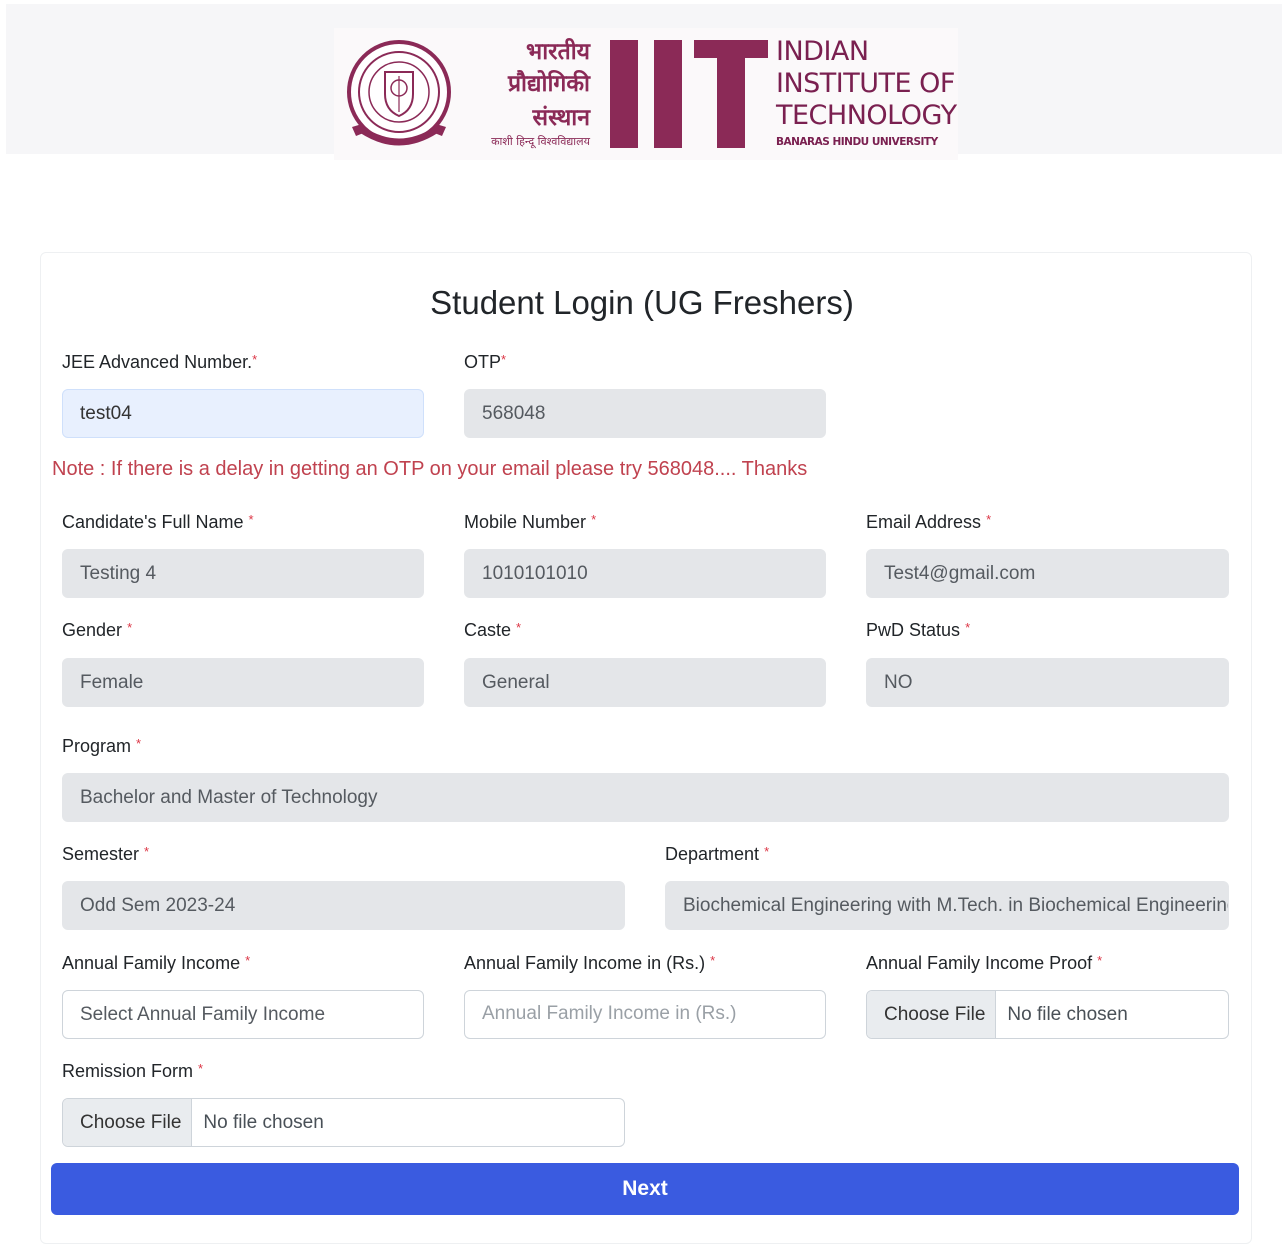  I want to click on mobile-label: Mobile Number *, so click(530, 522).